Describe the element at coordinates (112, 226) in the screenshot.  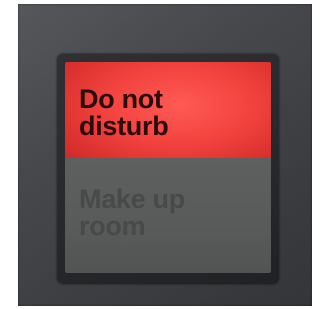
I see `make-up-room-line-2: room` at that location.